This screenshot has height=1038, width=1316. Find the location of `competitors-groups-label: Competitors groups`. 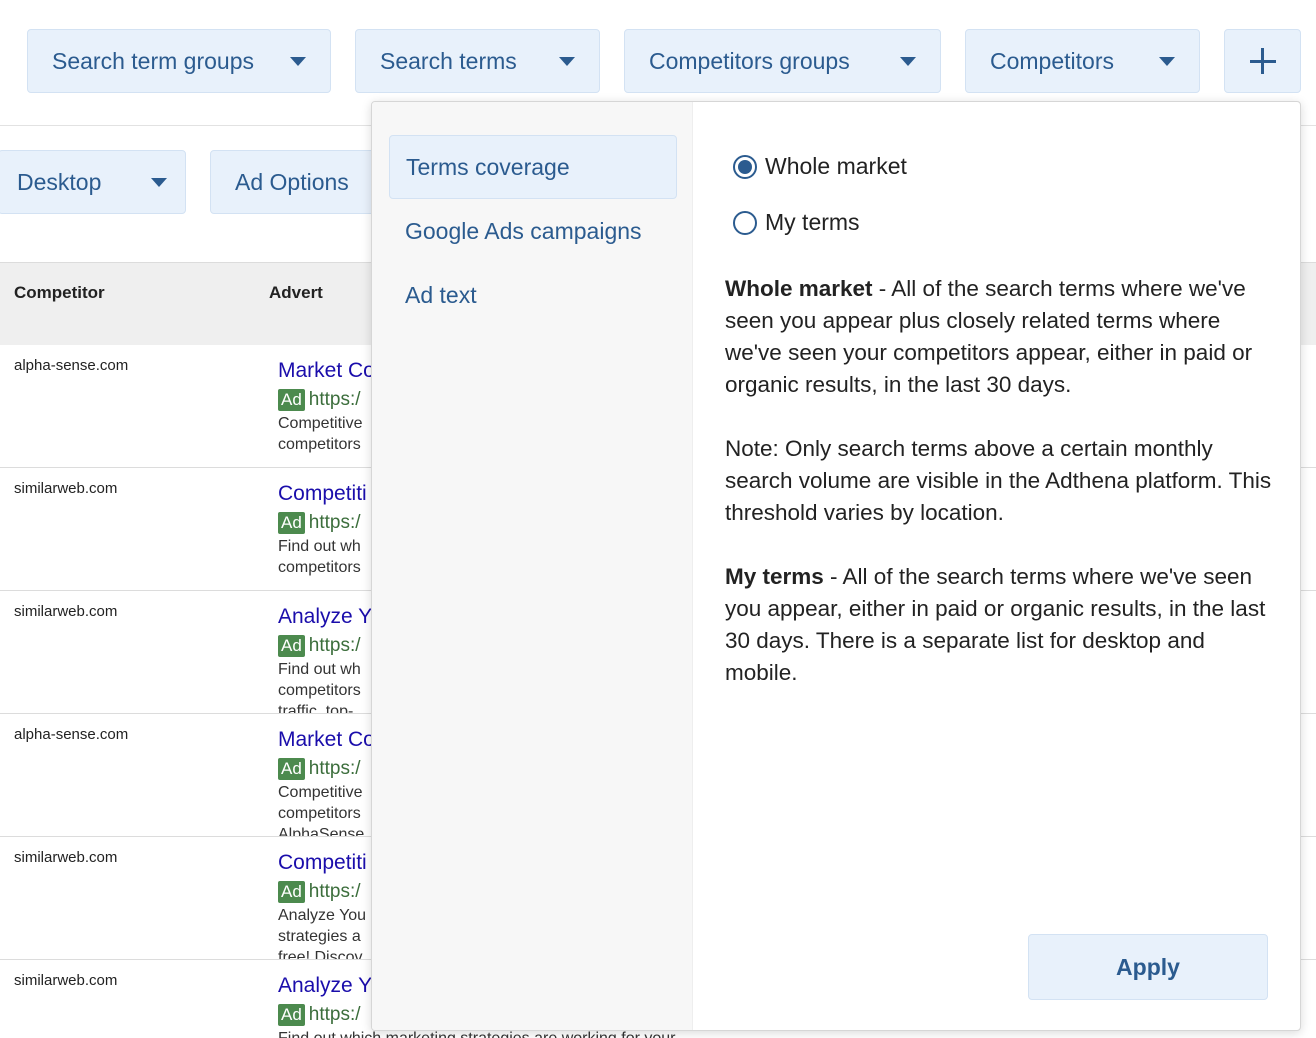

competitors-groups-label: Competitors groups is located at coordinates (749, 60).